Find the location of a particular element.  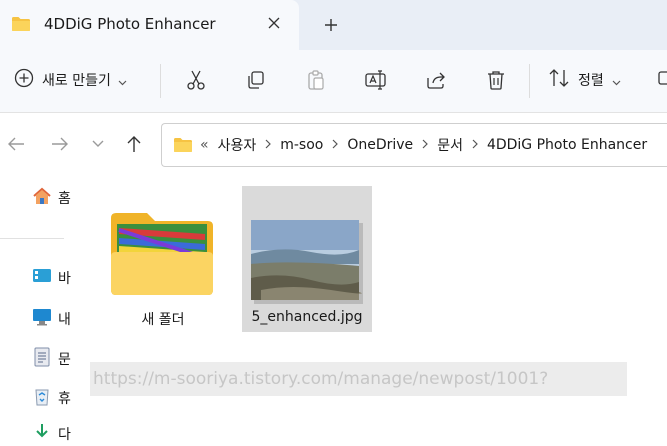

plus-circle-icon is located at coordinates (24, 80).